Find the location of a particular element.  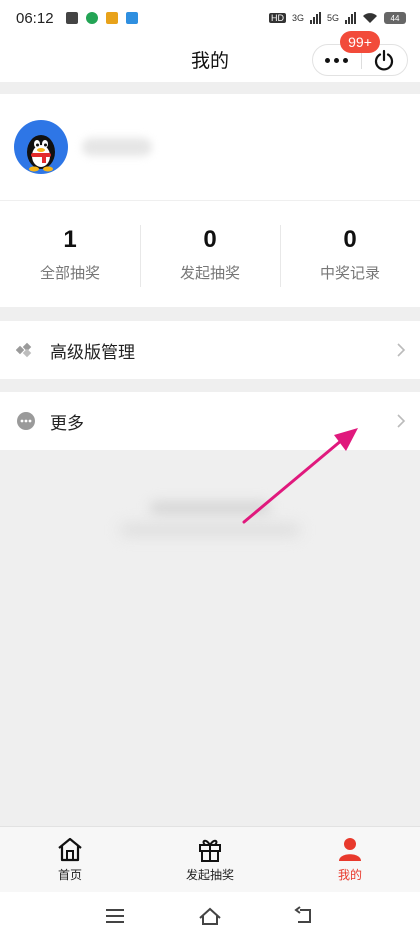

diamond-icon is located at coordinates (26, 350).